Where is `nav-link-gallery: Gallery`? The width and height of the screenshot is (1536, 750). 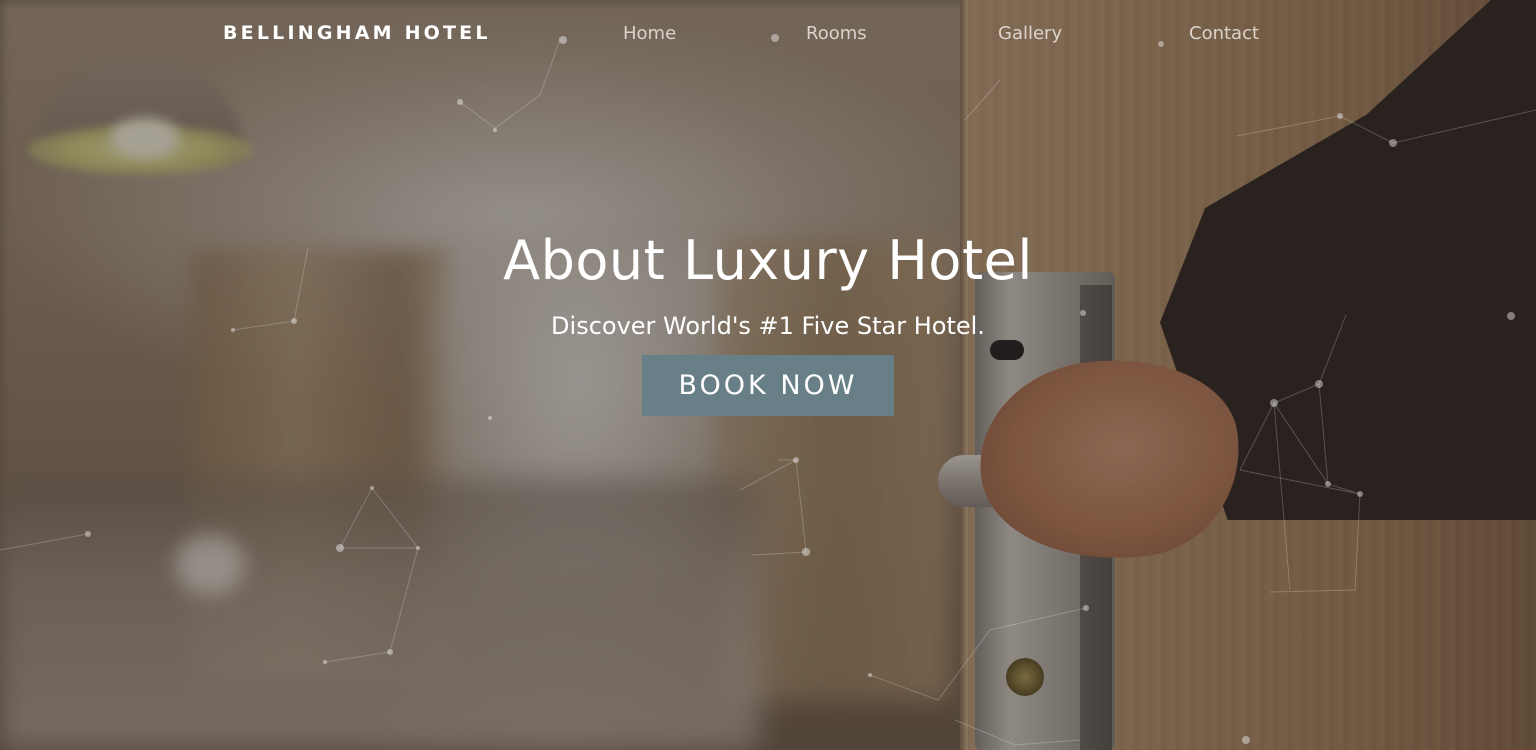
nav-link-gallery: Gallery is located at coordinates (1030, 33).